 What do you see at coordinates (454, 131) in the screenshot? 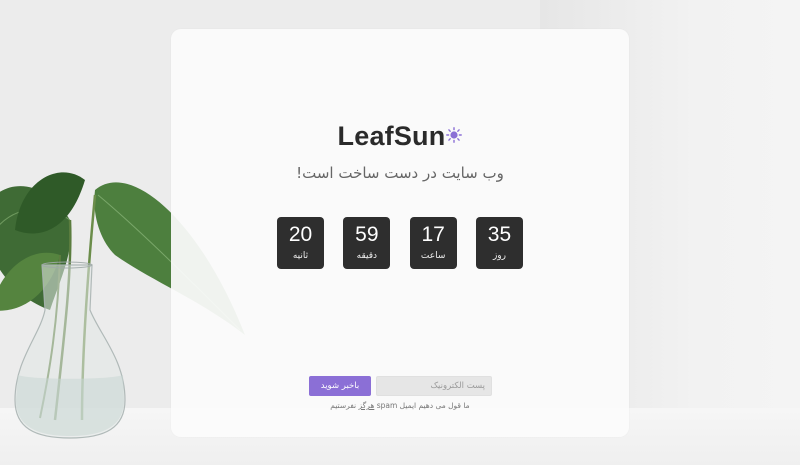
I see `sun-icon` at bounding box center [454, 131].